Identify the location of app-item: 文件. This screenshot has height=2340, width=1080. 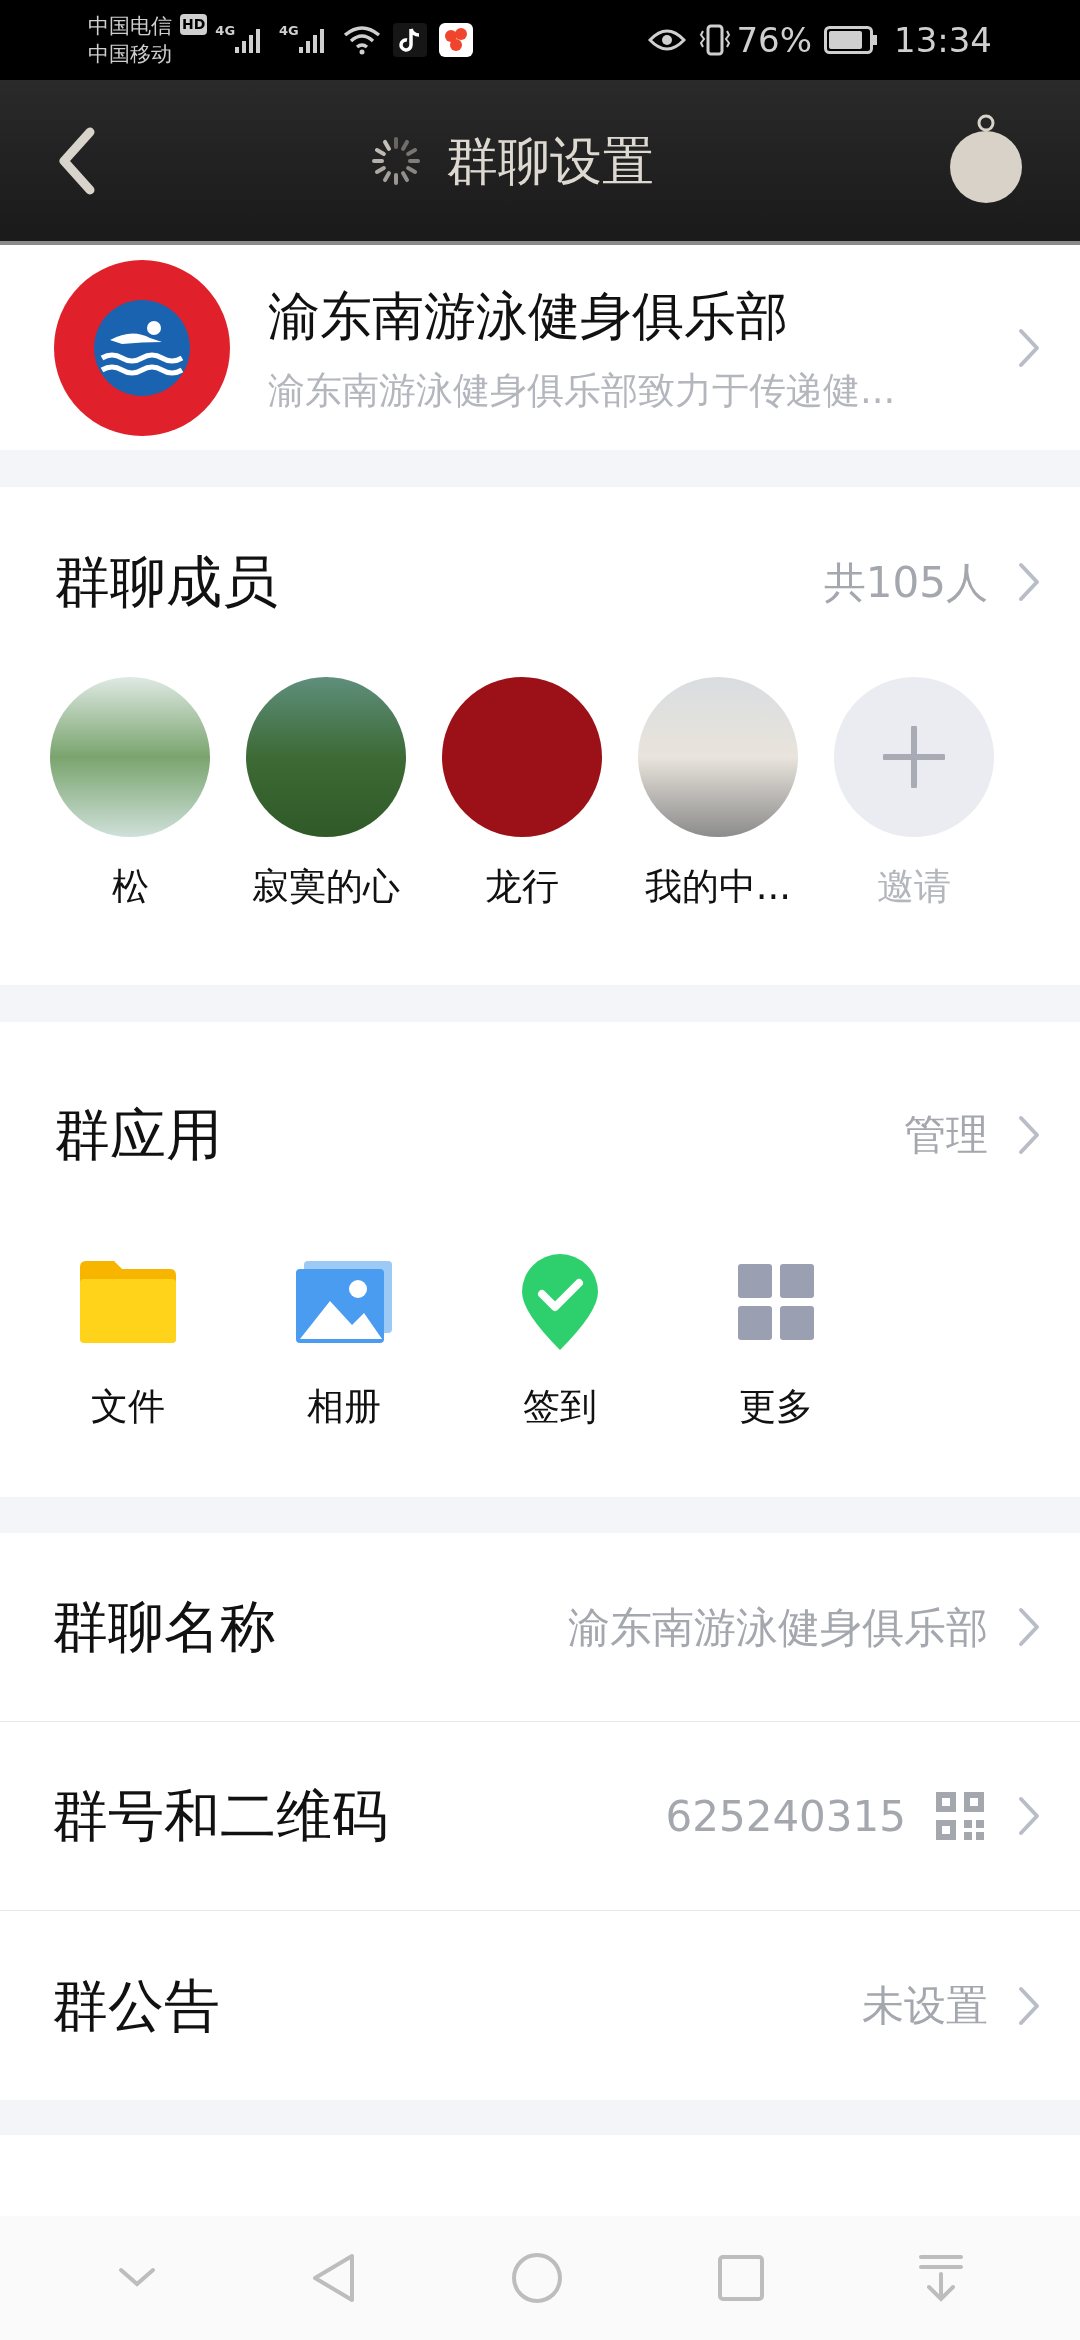
(128, 1341).